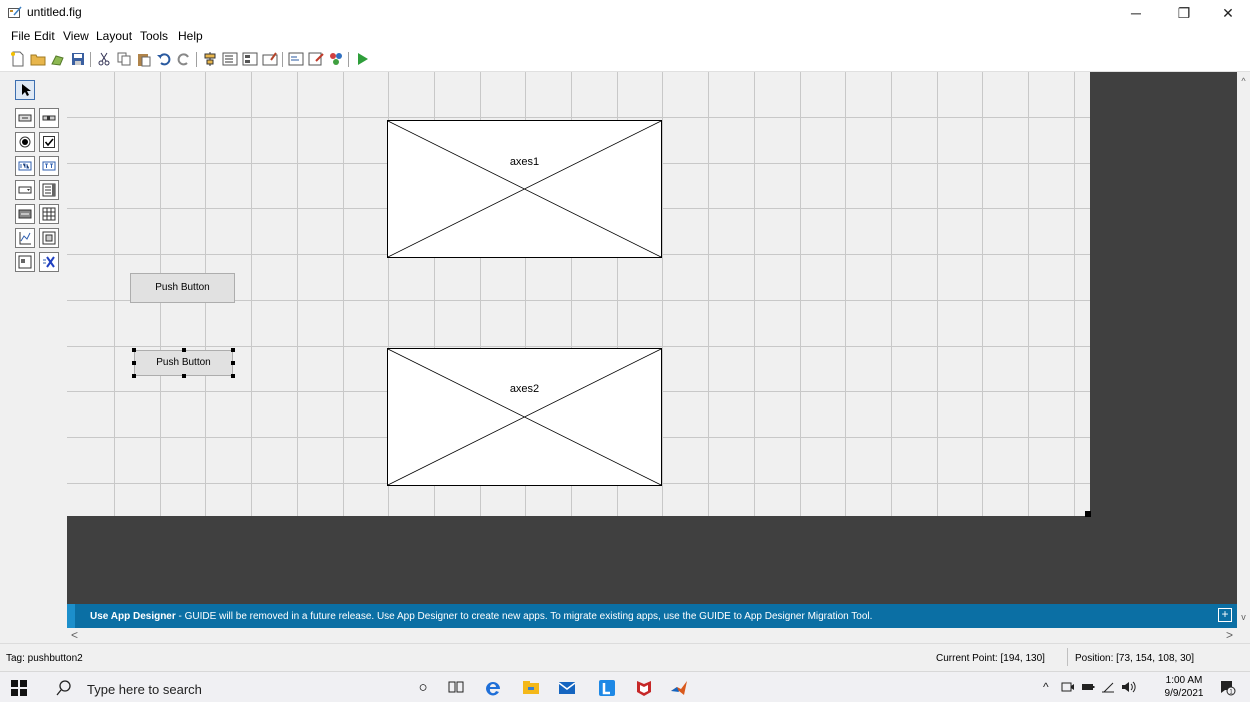 The width and height of the screenshot is (1250, 702). What do you see at coordinates (25, 118) in the screenshot?
I see `push-button-tool` at bounding box center [25, 118].